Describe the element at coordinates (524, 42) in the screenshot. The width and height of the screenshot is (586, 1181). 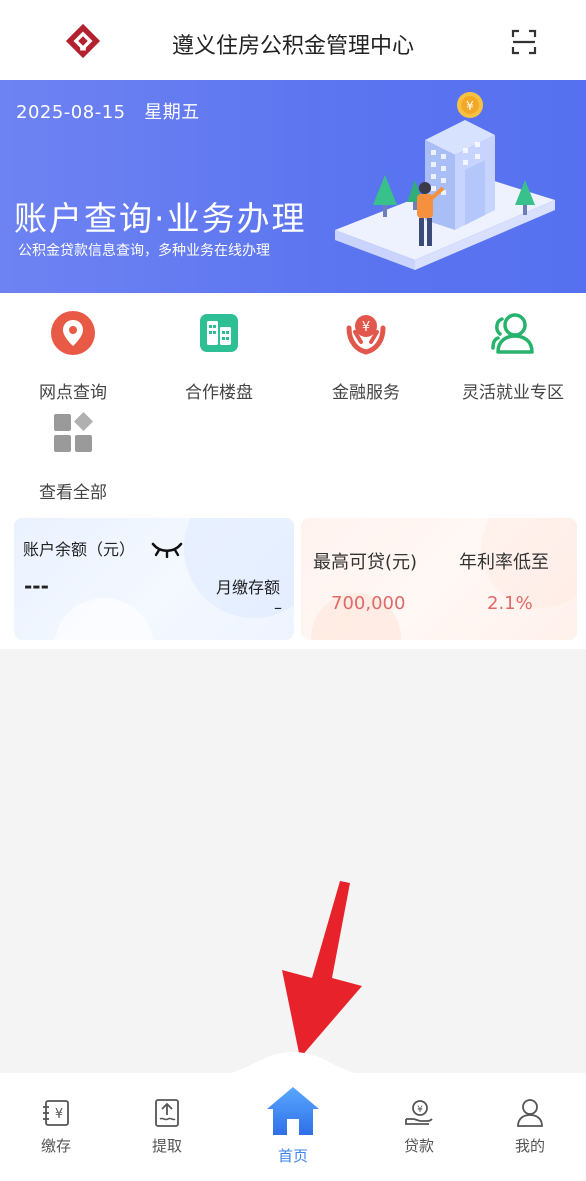
I see `scan-icon` at that location.